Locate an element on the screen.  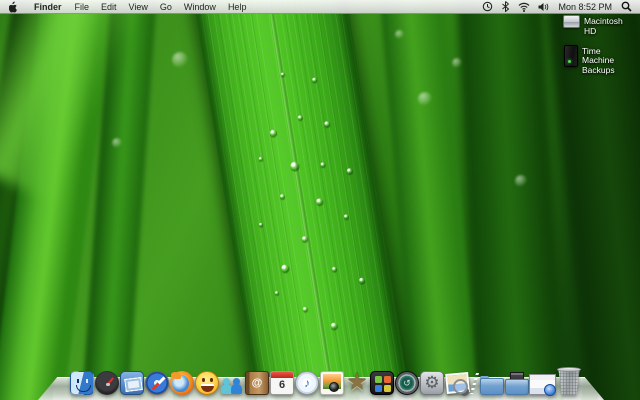
dock-item-minimized-window is located at coordinates (542, 383).